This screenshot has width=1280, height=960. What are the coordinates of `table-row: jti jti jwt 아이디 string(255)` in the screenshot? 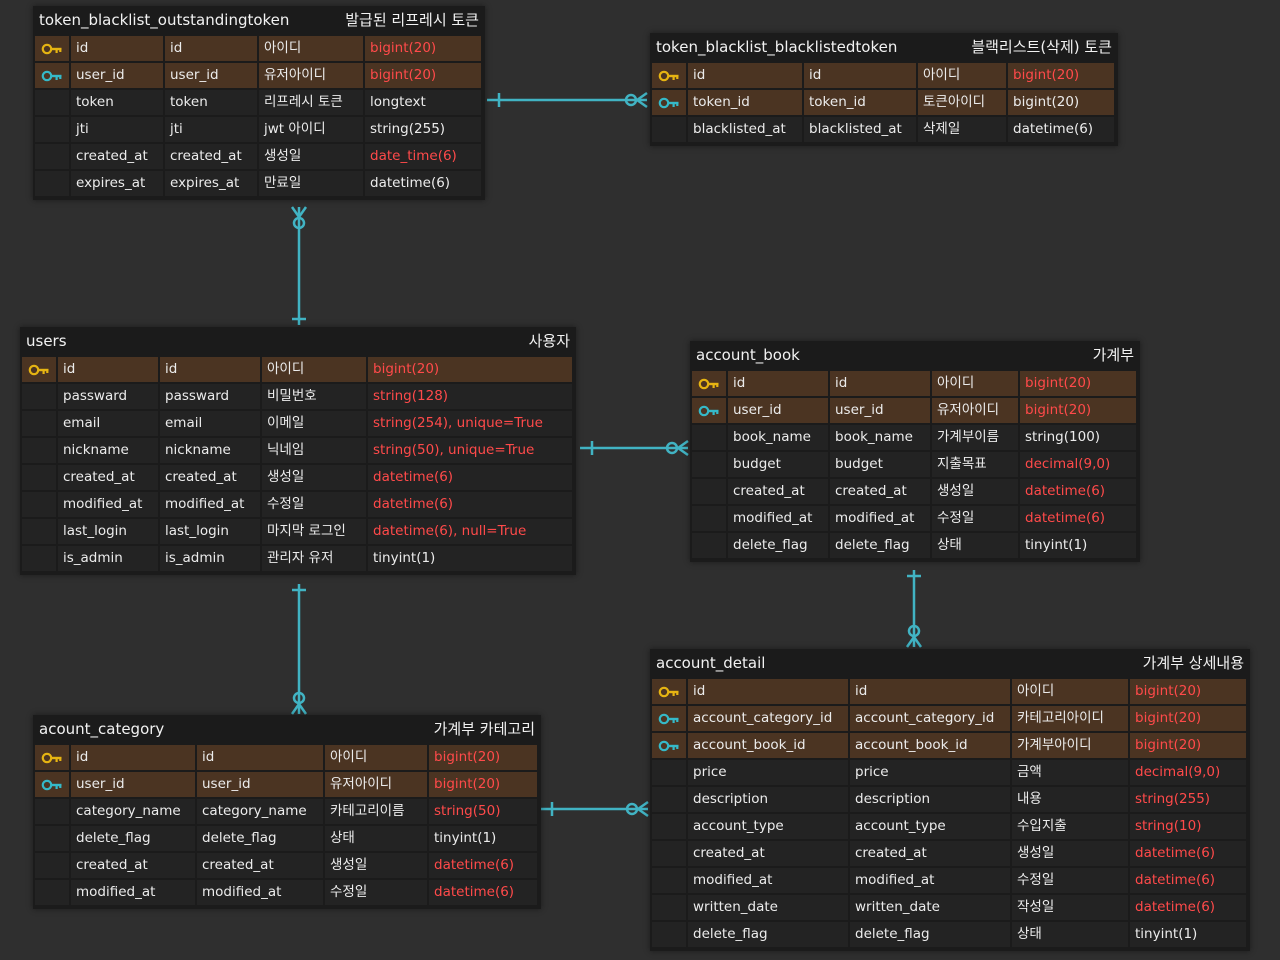 It's located at (259, 130).